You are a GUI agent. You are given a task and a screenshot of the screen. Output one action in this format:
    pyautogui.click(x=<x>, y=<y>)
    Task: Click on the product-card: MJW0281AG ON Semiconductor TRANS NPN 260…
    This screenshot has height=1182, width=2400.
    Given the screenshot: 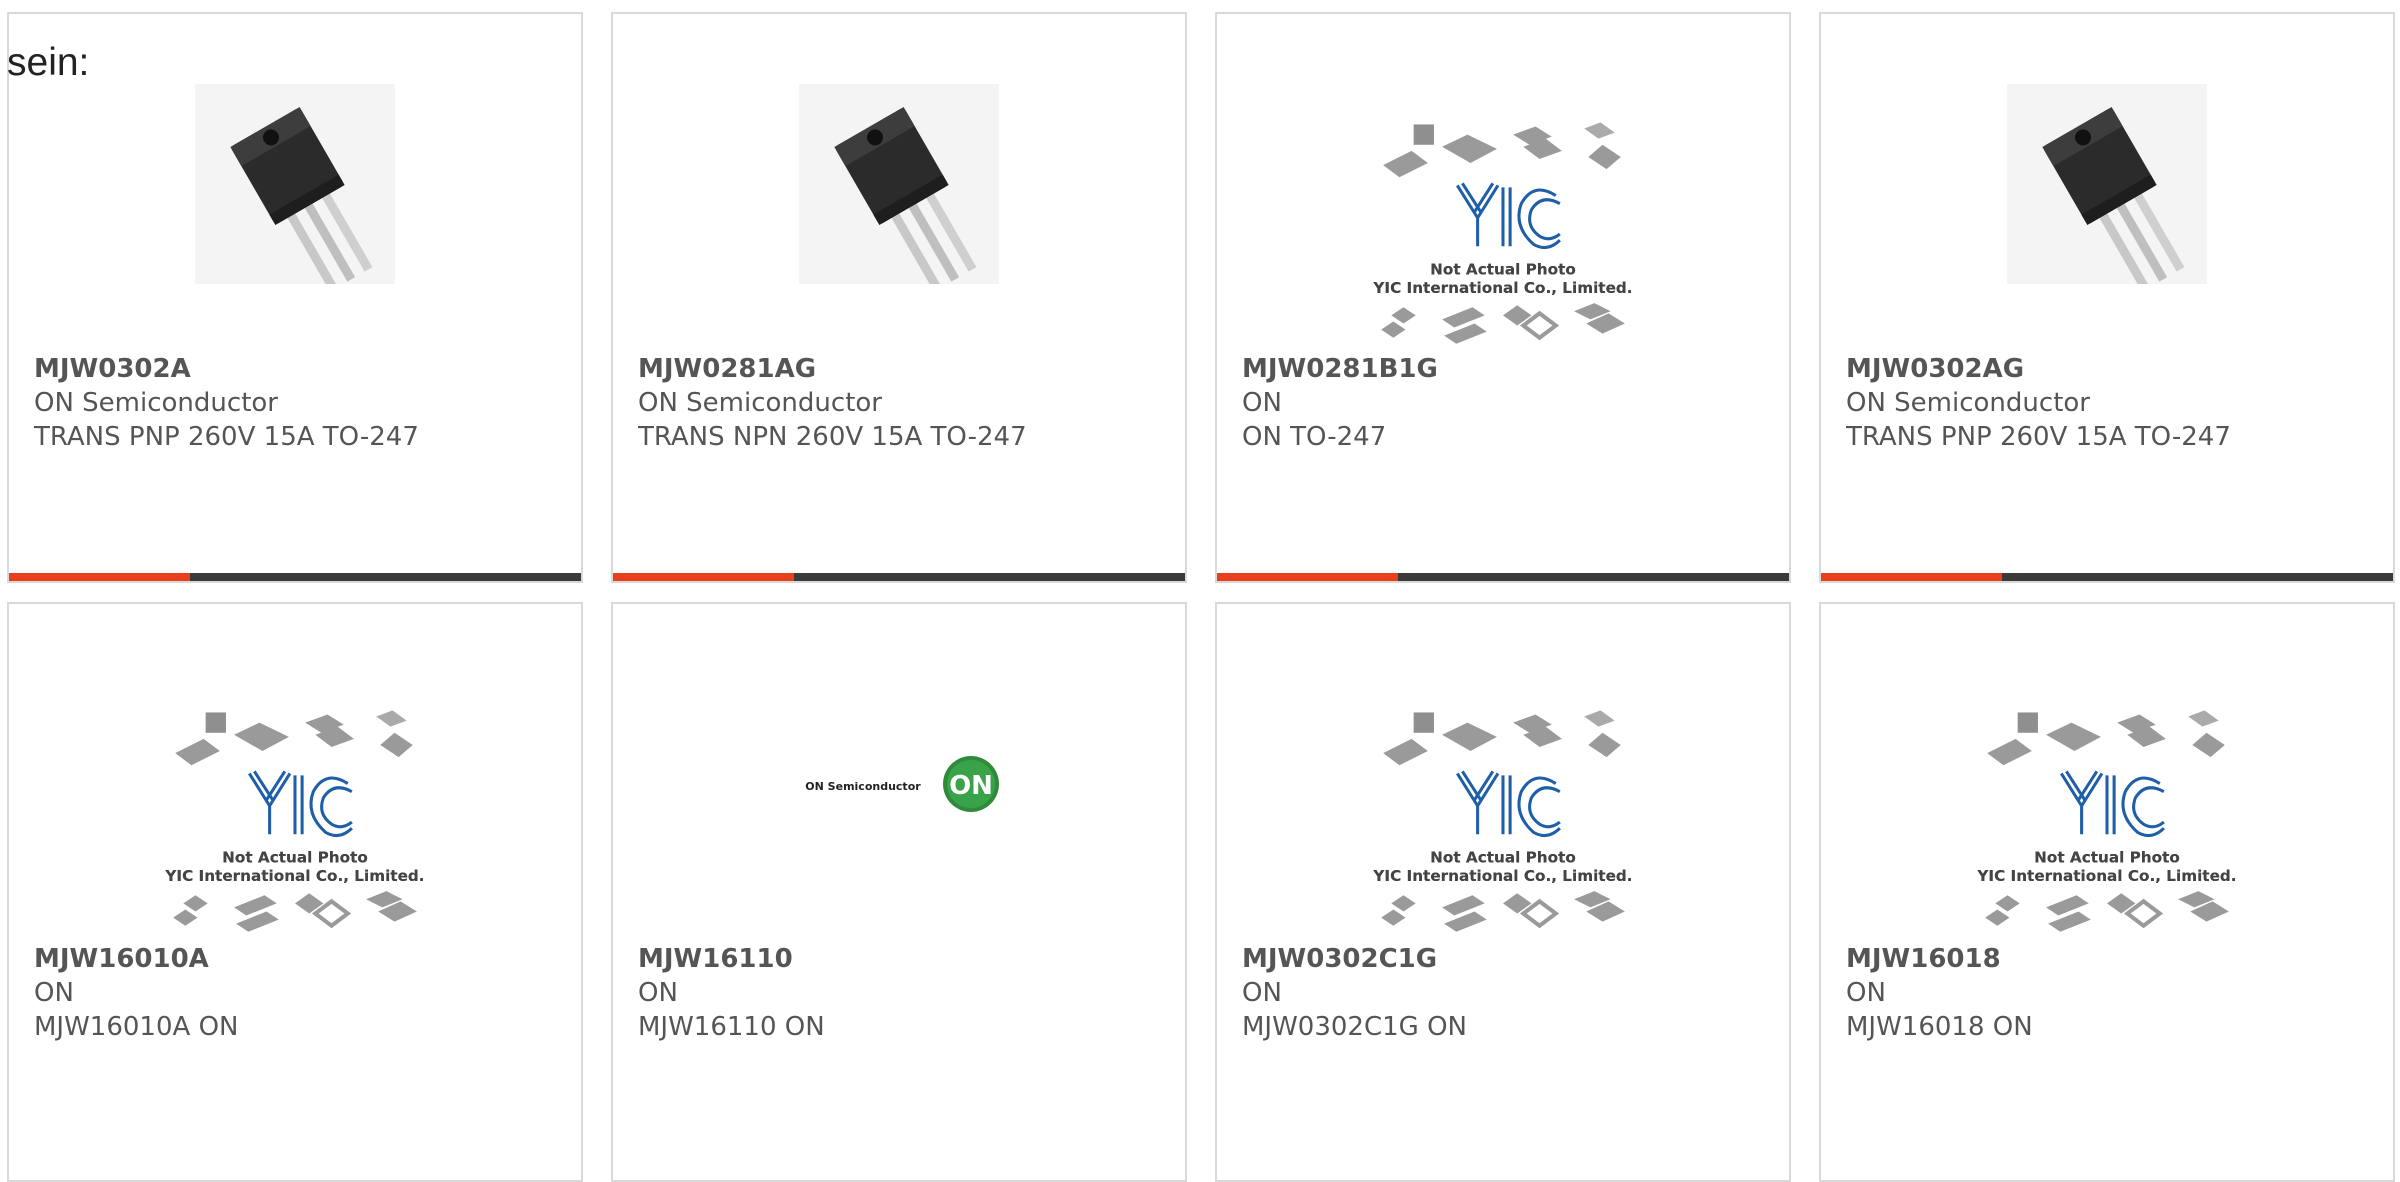 What is the action you would take?
    pyautogui.click(x=899, y=297)
    